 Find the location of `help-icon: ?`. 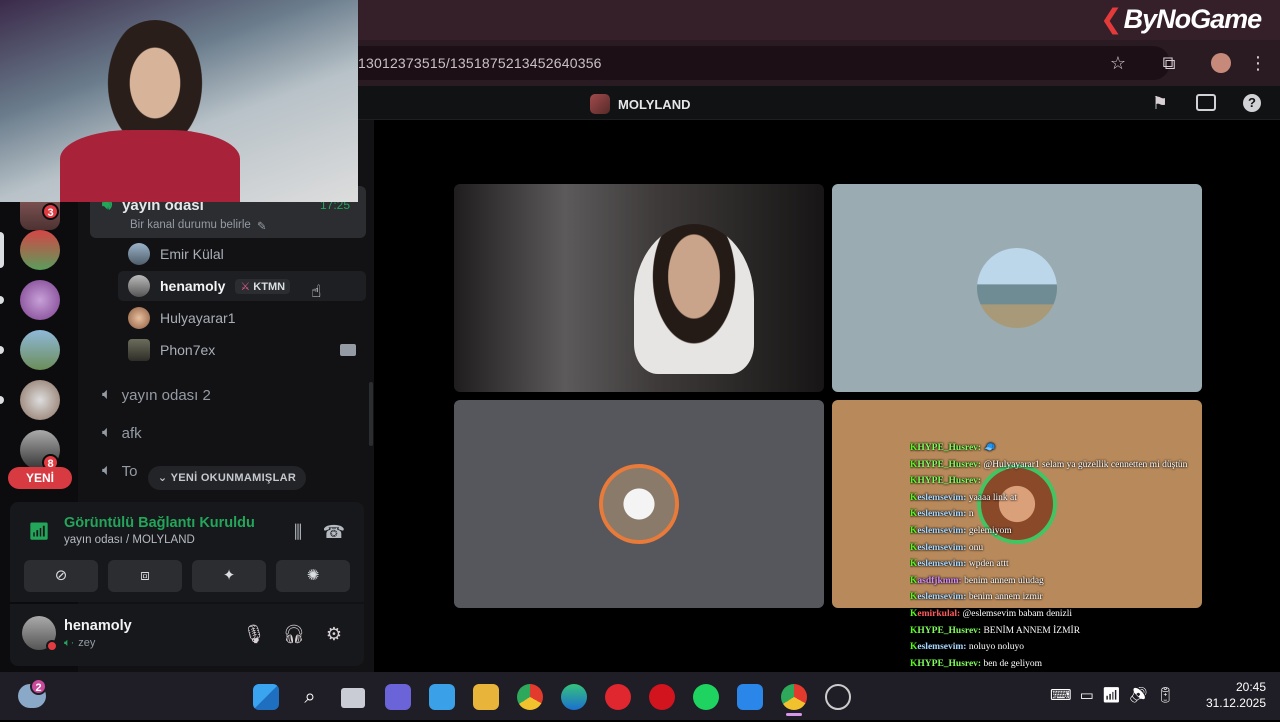

help-icon: ? is located at coordinates (1252, 103).